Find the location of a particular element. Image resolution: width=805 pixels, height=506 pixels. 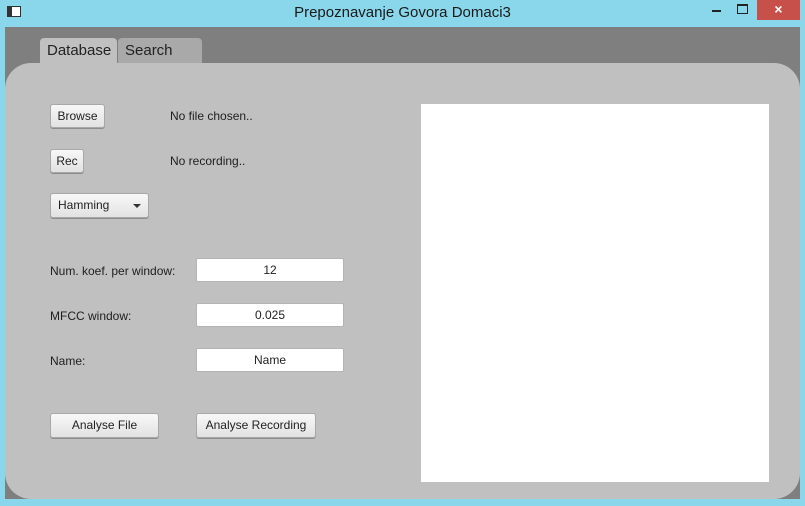

tab-label: Database is located at coordinates (79, 50).